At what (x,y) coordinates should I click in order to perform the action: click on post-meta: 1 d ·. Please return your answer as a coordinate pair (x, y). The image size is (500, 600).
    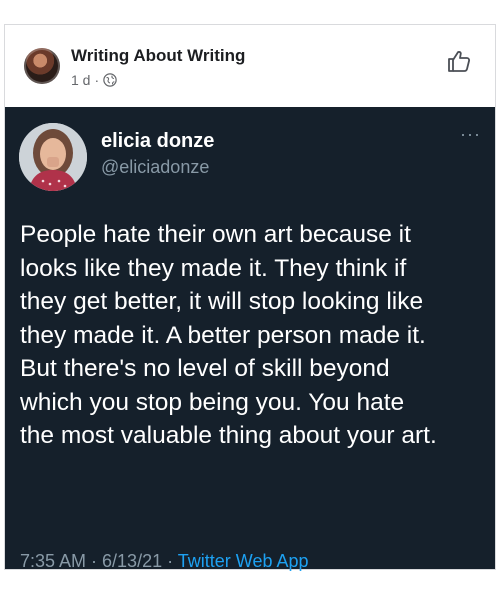
    Looking at the image, I should click on (94, 80).